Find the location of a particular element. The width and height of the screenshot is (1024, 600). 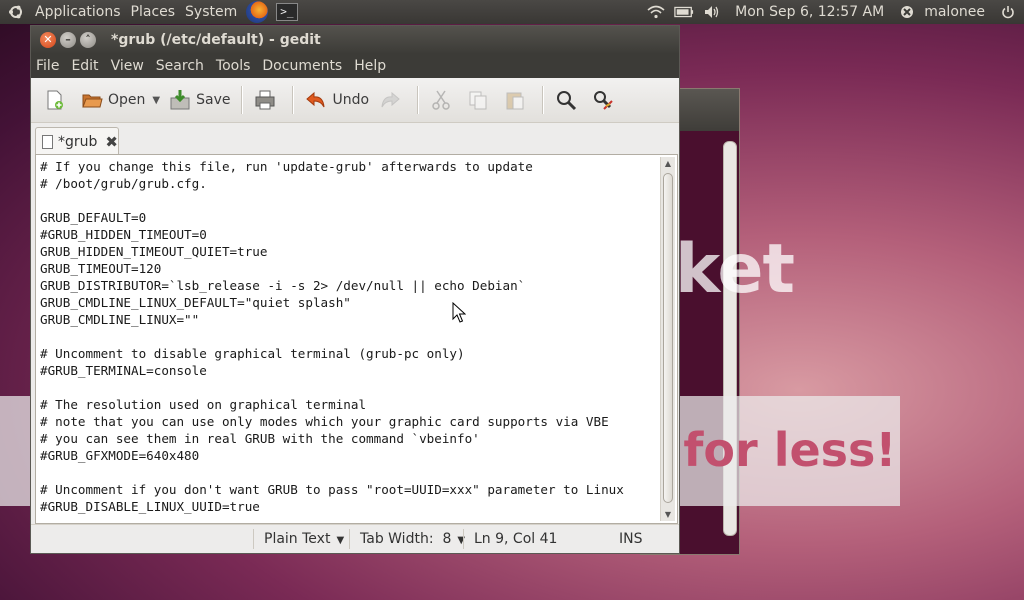

language-selector: Plain Text ▼ is located at coordinates (298, 539).